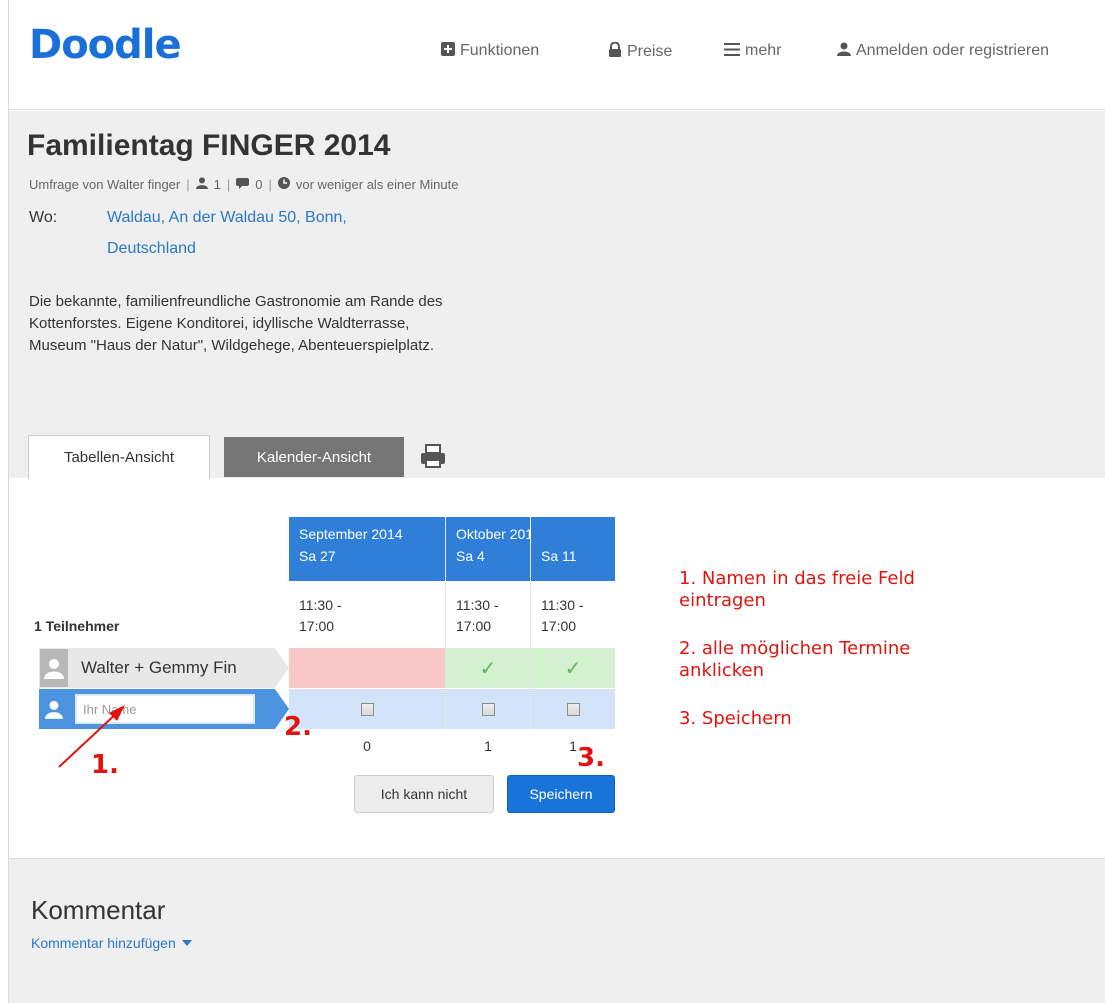 The height and width of the screenshot is (1003, 1105). What do you see at coordinates (367, 746) in the screenshot?
I see `count-sa27: 0` at bounding box center [367, 746].